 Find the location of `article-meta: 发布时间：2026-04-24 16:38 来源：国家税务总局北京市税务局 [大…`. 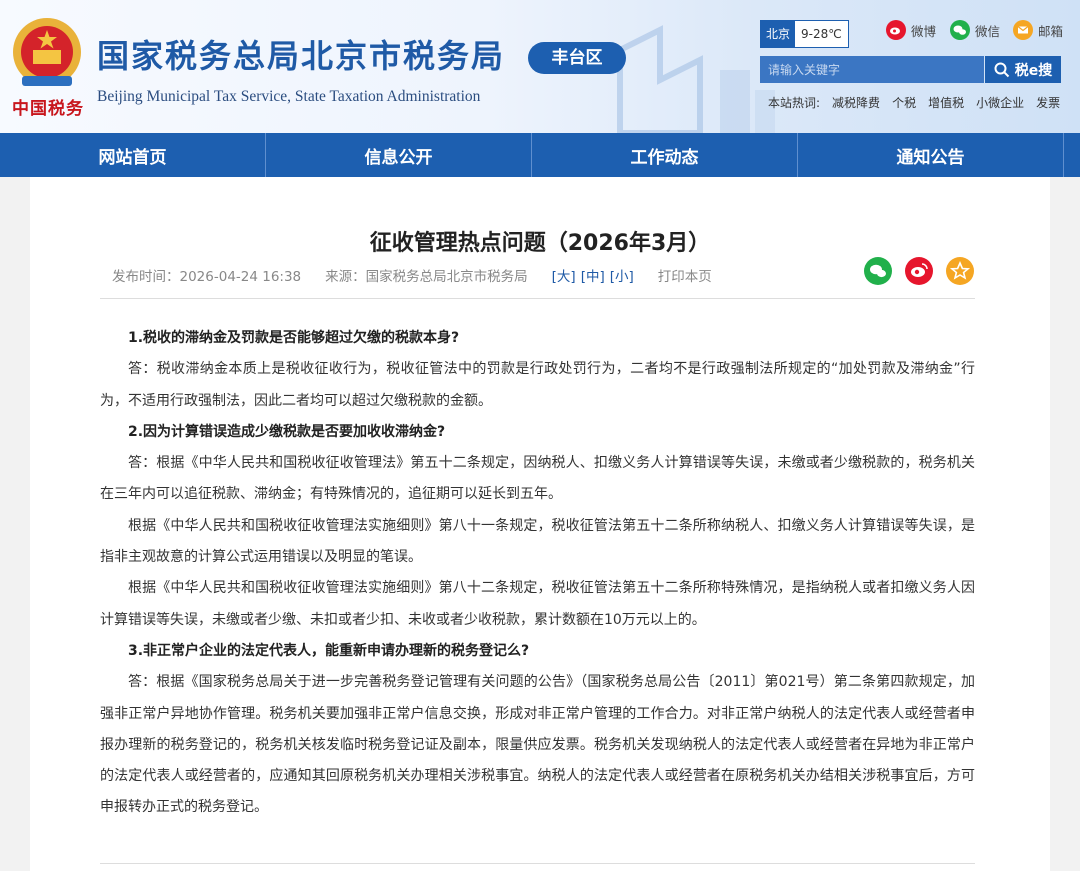

article-meta: 发布时间：2026-04-24 16:38 来源：国家税务总局北京市税务局 [大… is located at coordinates (412, 275).